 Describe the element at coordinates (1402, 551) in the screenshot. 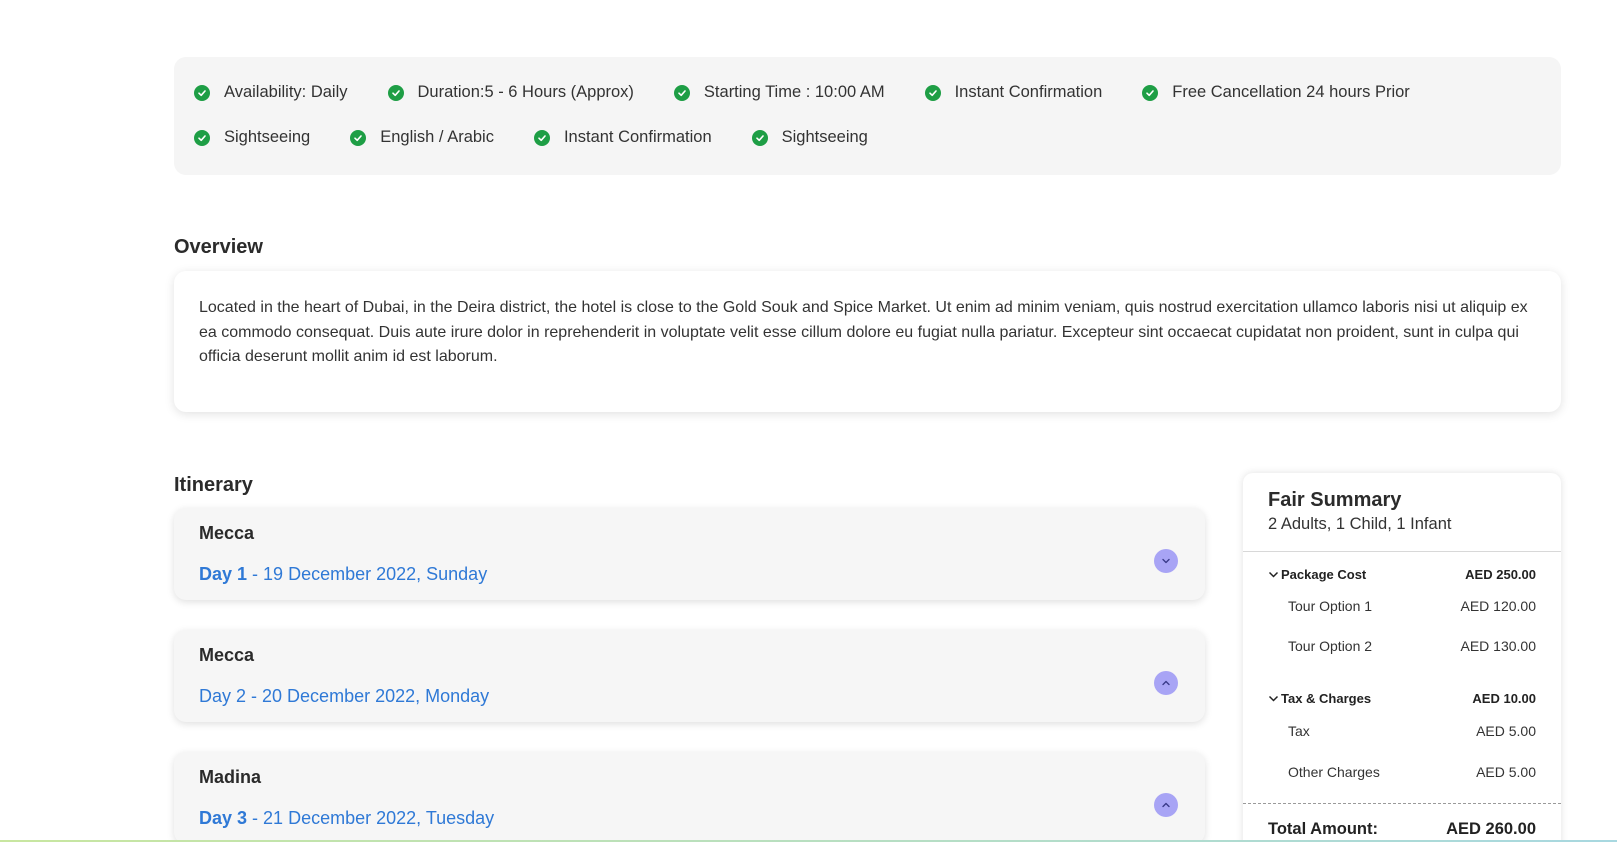

I see `divider` at that location.